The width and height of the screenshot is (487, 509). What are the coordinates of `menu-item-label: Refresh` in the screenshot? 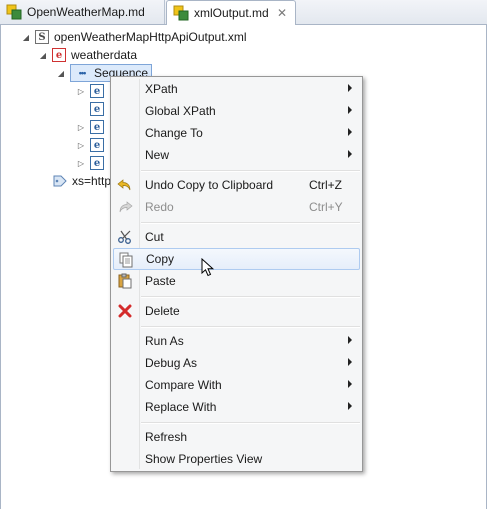 It's located at (166, 437).